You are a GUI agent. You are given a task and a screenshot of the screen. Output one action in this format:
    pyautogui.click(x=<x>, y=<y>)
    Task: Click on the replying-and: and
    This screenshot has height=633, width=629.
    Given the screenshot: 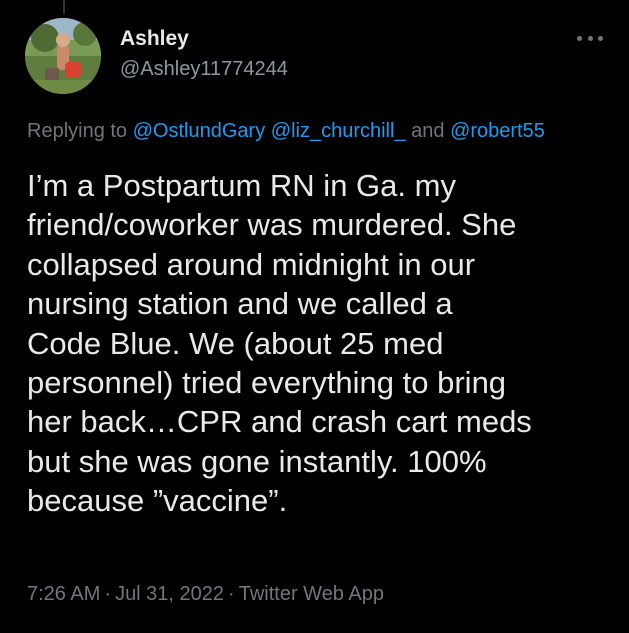 What is the action you would take?
    pyautogui.click(x=428, y=131)
    